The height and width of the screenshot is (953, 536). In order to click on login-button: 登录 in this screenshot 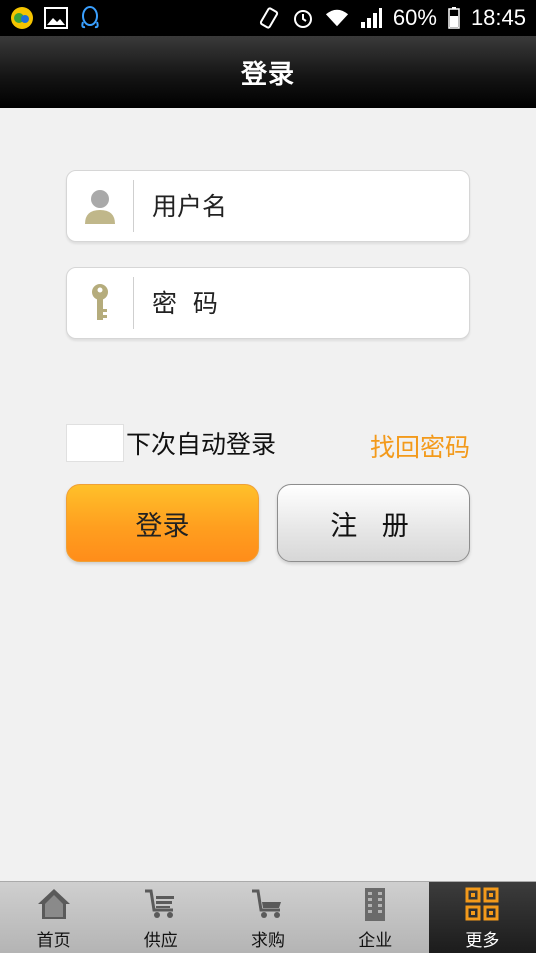, I will do `click(162, 523)`.